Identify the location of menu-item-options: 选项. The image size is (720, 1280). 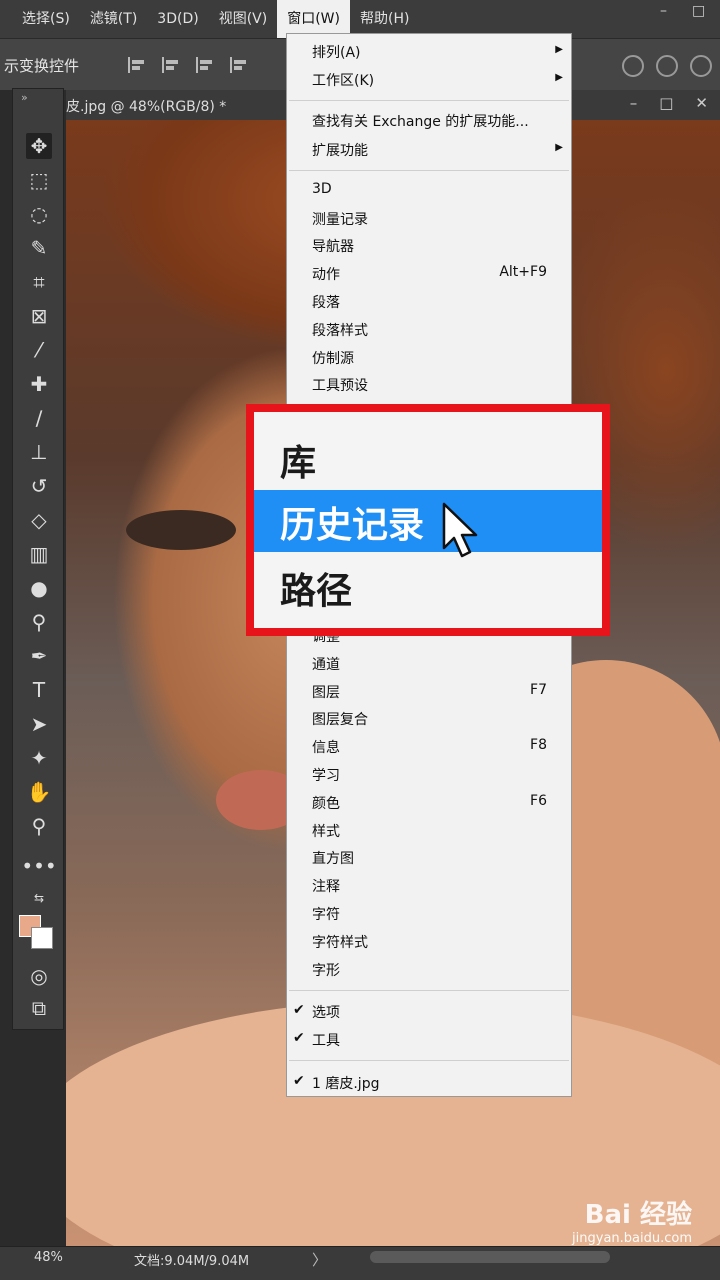
(326, 1012).